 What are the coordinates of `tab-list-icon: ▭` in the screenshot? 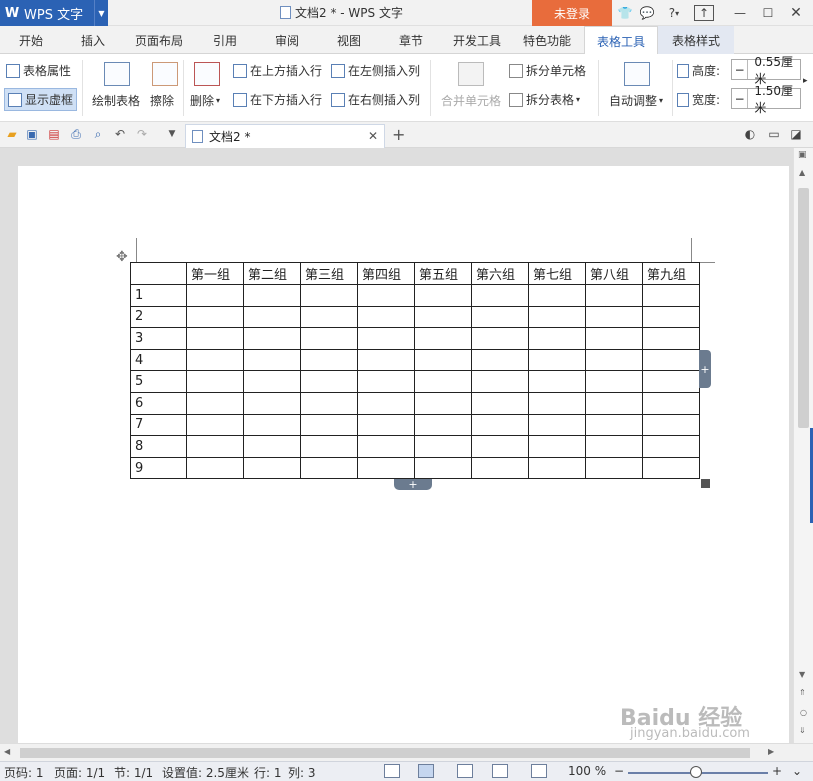 It's located at (774, 134).